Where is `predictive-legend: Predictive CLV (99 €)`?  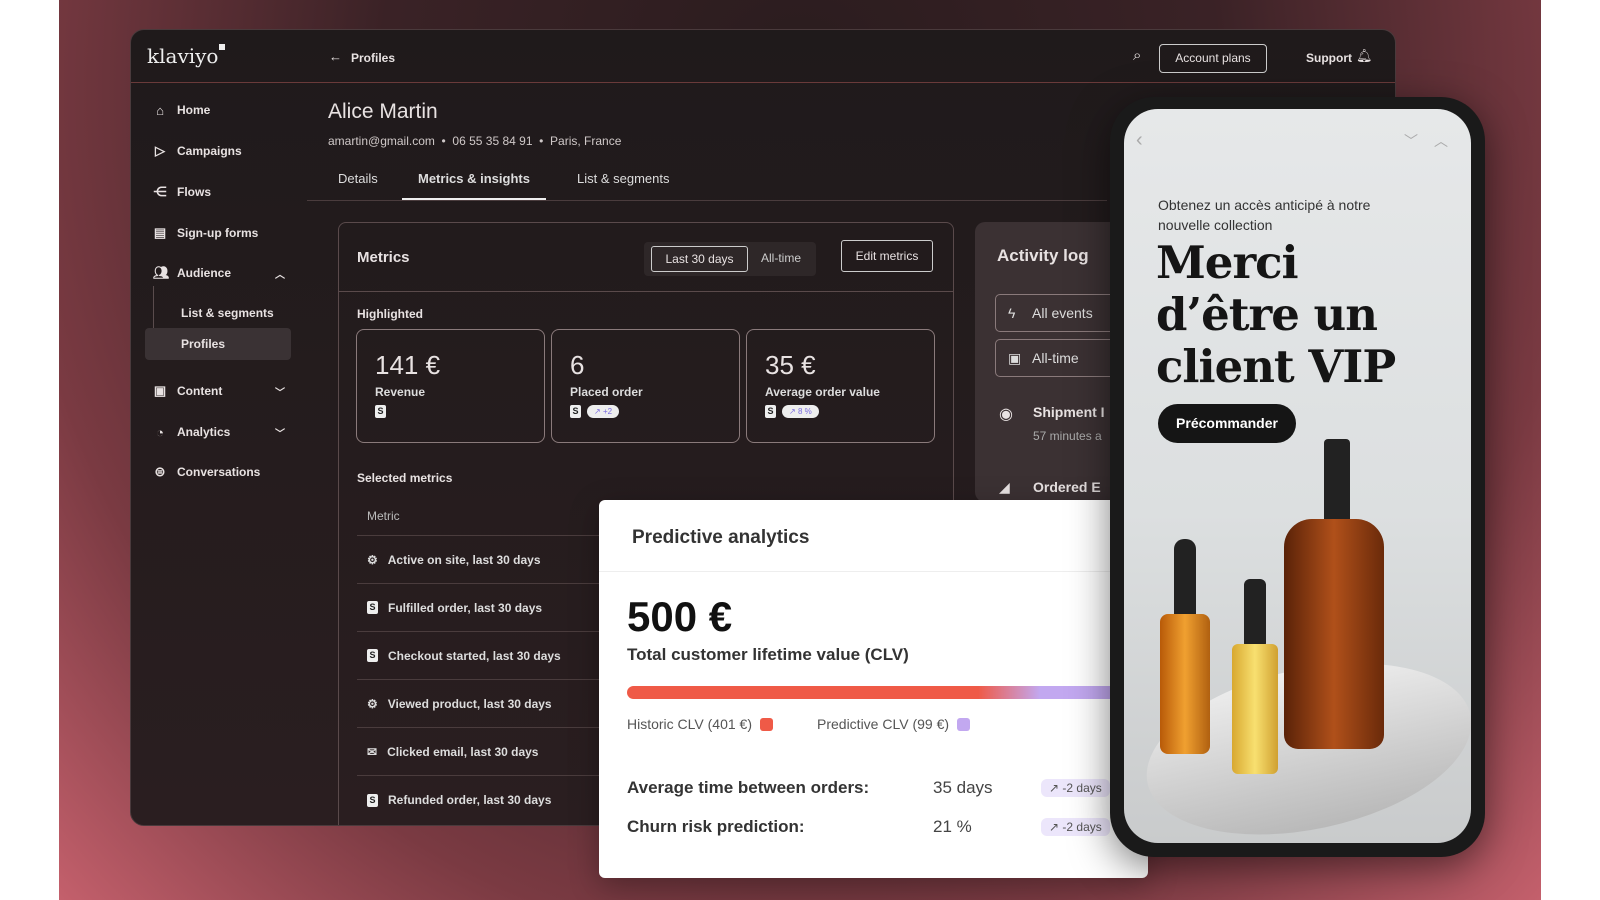 predictive-legend: Predictive CLV (99 €) is located at coordinates (894, 724).